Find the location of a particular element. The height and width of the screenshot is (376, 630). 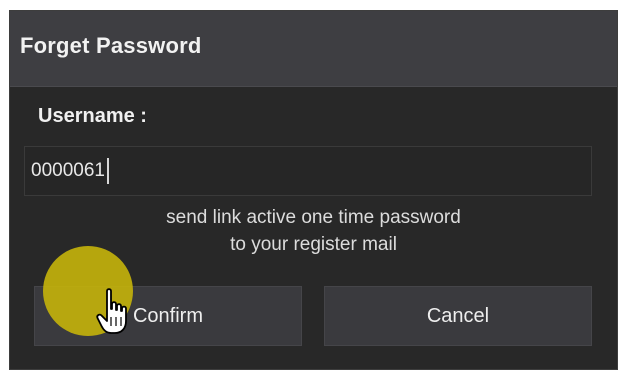

hint-line-1: send link active one time password is located at coordinates (313, 217).